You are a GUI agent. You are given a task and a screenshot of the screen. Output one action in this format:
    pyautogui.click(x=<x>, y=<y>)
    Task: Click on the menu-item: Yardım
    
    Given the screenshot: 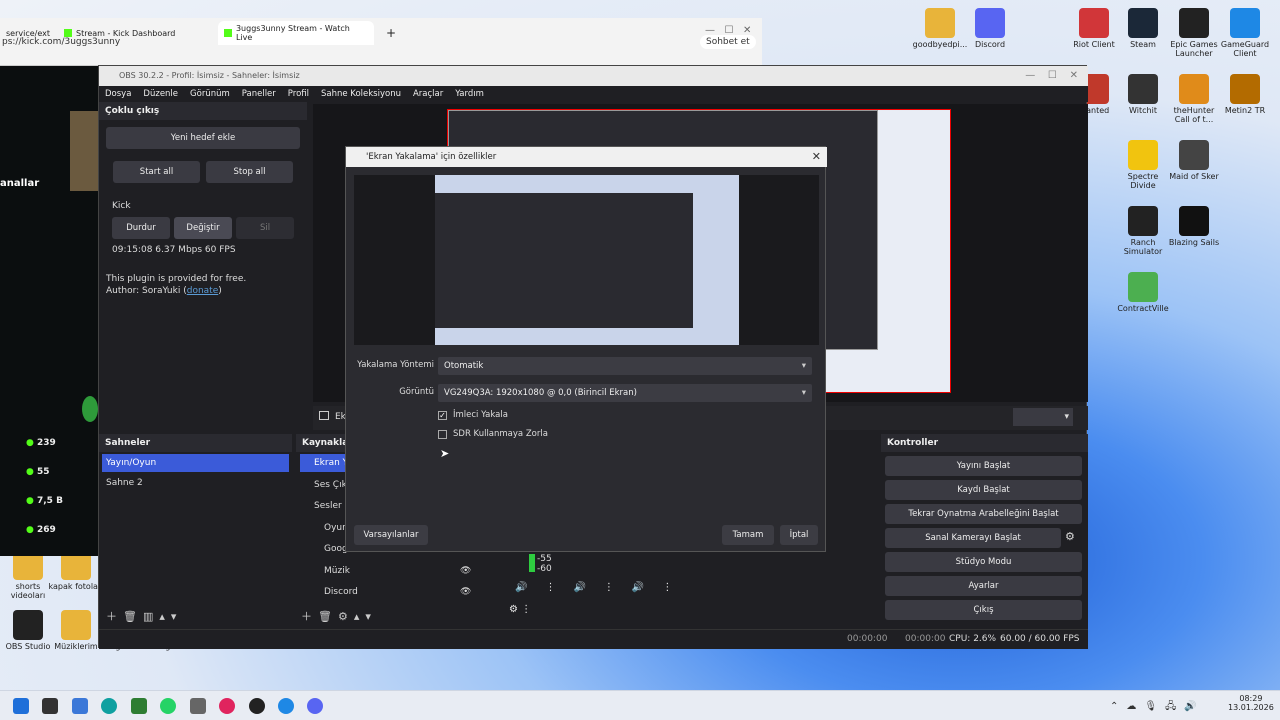 What is the action you would take?
    pyautogui.click(x=469, y=94)
    